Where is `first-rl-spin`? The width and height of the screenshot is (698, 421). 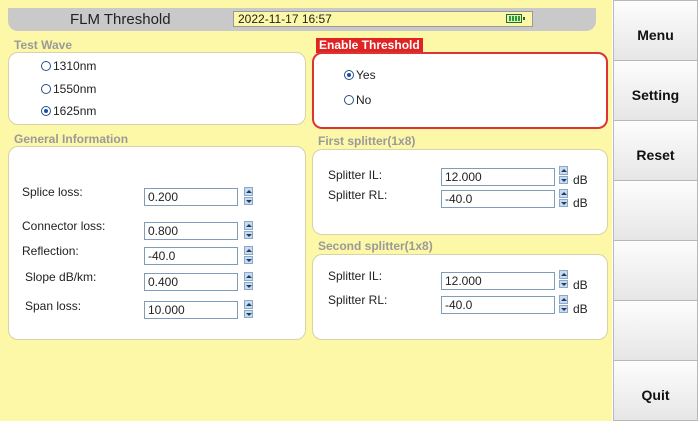 first-rl-spin is located at coordinates (563, 198).